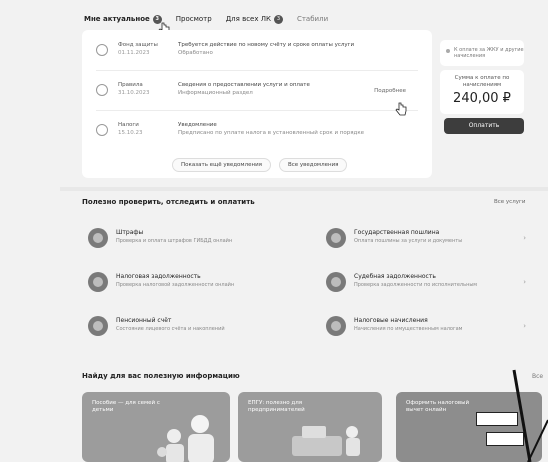 The width and height of the screenshot is (548, 462). I want to click on court-icon, so click(336, 282).